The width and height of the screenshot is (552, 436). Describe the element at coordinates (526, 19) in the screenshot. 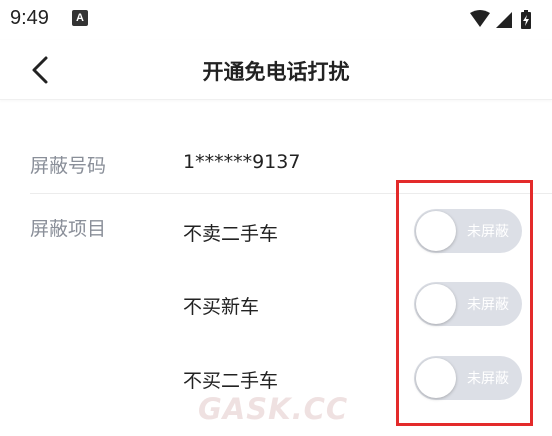

I see `battery-icon` at that location.